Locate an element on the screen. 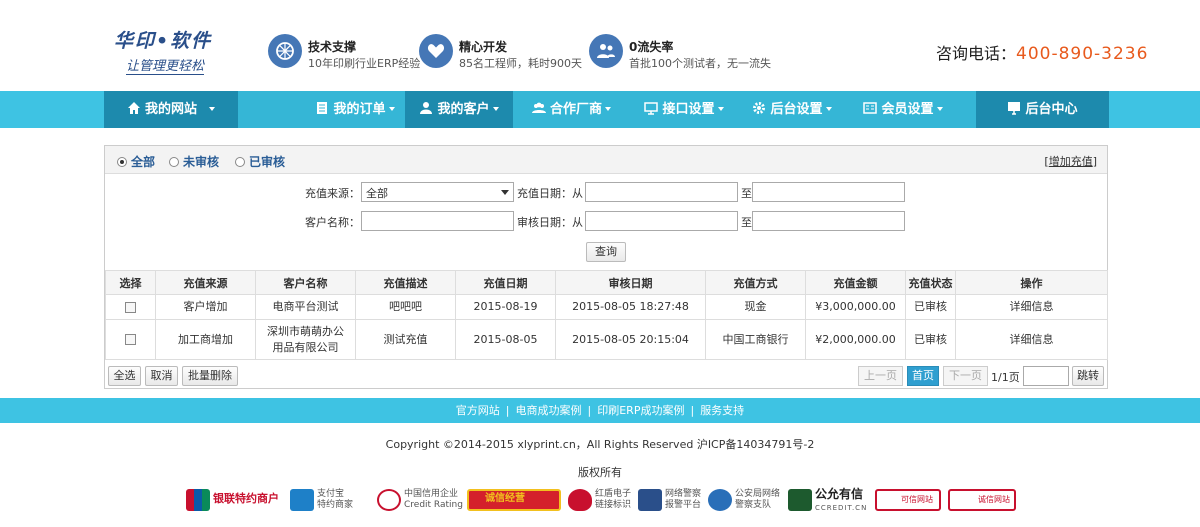  badge-ccredit: 公允有信 CCREDIT.CN is located at coordinates (829, 500).